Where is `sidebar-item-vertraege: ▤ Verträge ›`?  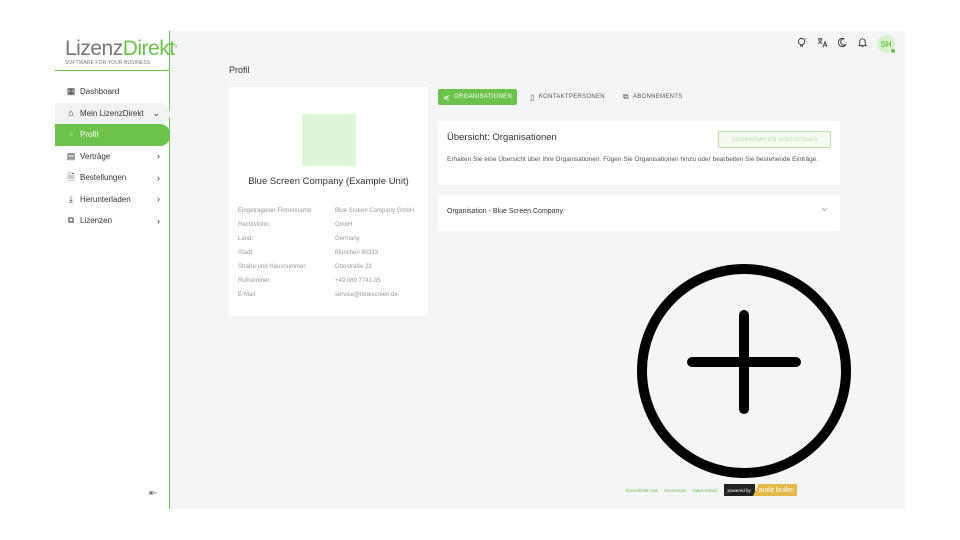 sidebar-item-vertraege: ▤ Verträge › is located at coordinates (112, 157).